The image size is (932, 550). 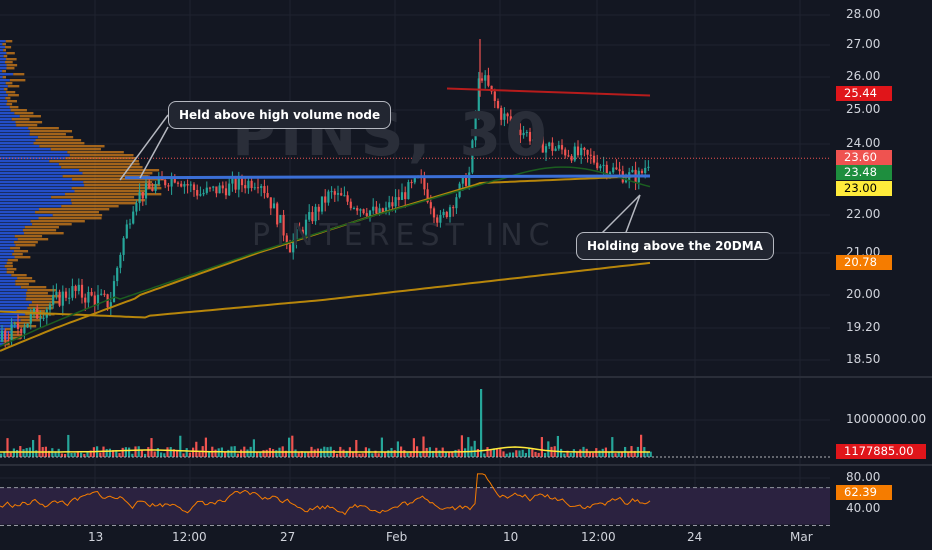 I want to click on volume-axis-label: 10000000.00, so click(x=886, y=419).